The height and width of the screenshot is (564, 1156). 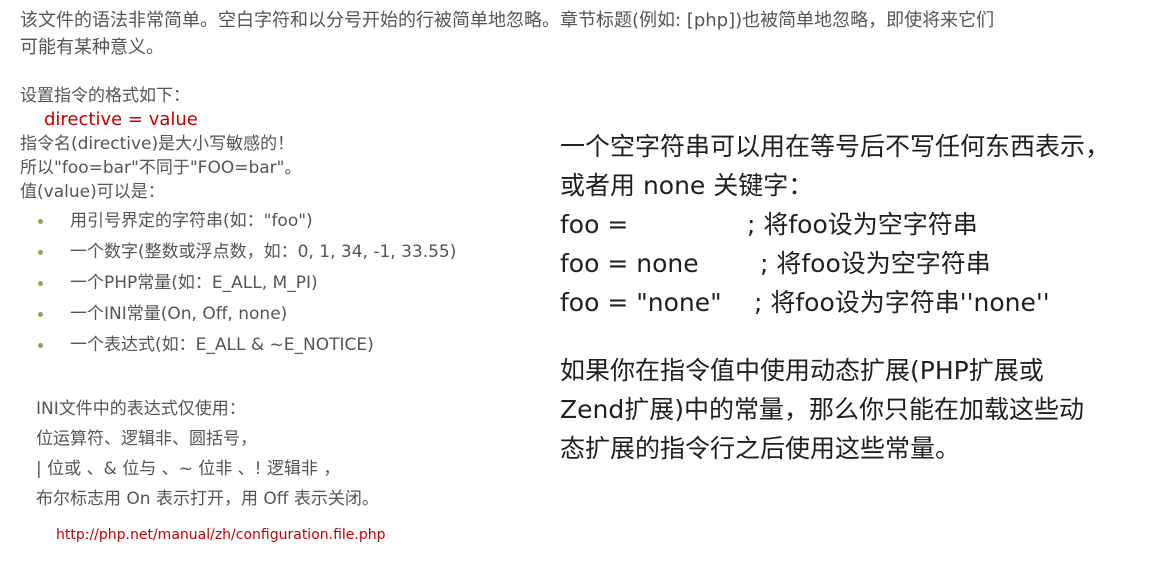 I want to click on ini-note-line: INI文件中的表达式仅使用：, so click(x=141, y=409).